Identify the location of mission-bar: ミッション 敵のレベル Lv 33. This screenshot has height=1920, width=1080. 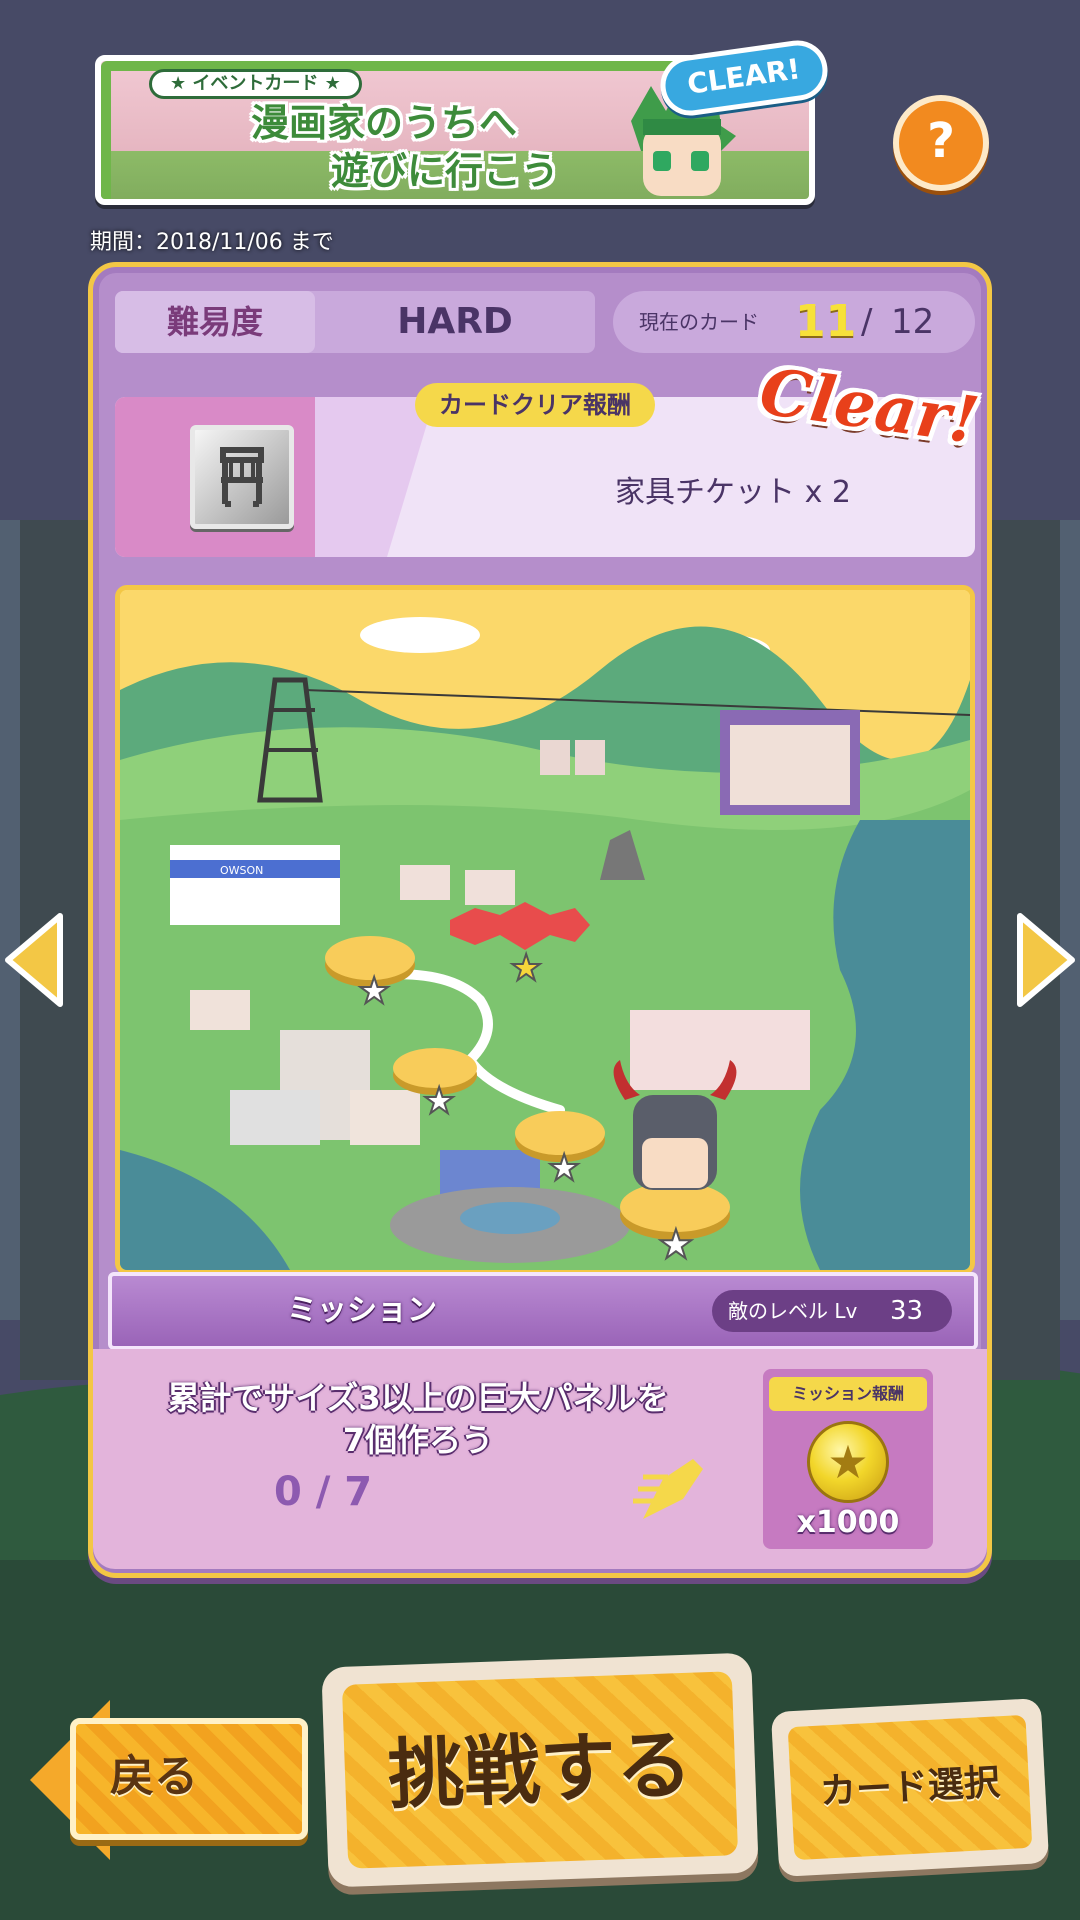
(543, 1311).